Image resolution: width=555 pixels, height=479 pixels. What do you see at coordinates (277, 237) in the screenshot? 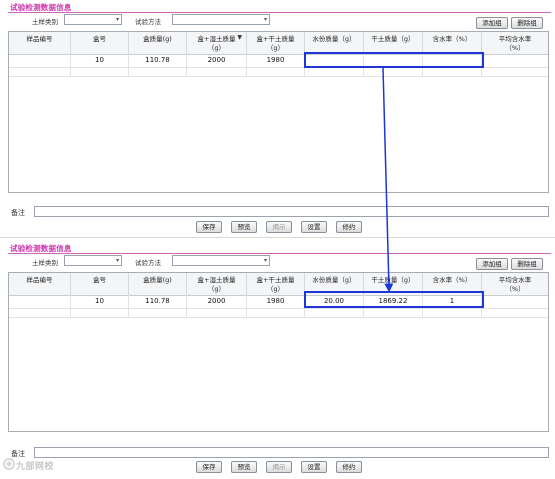
I see `panel-separator` at bounding box center [277, 237].